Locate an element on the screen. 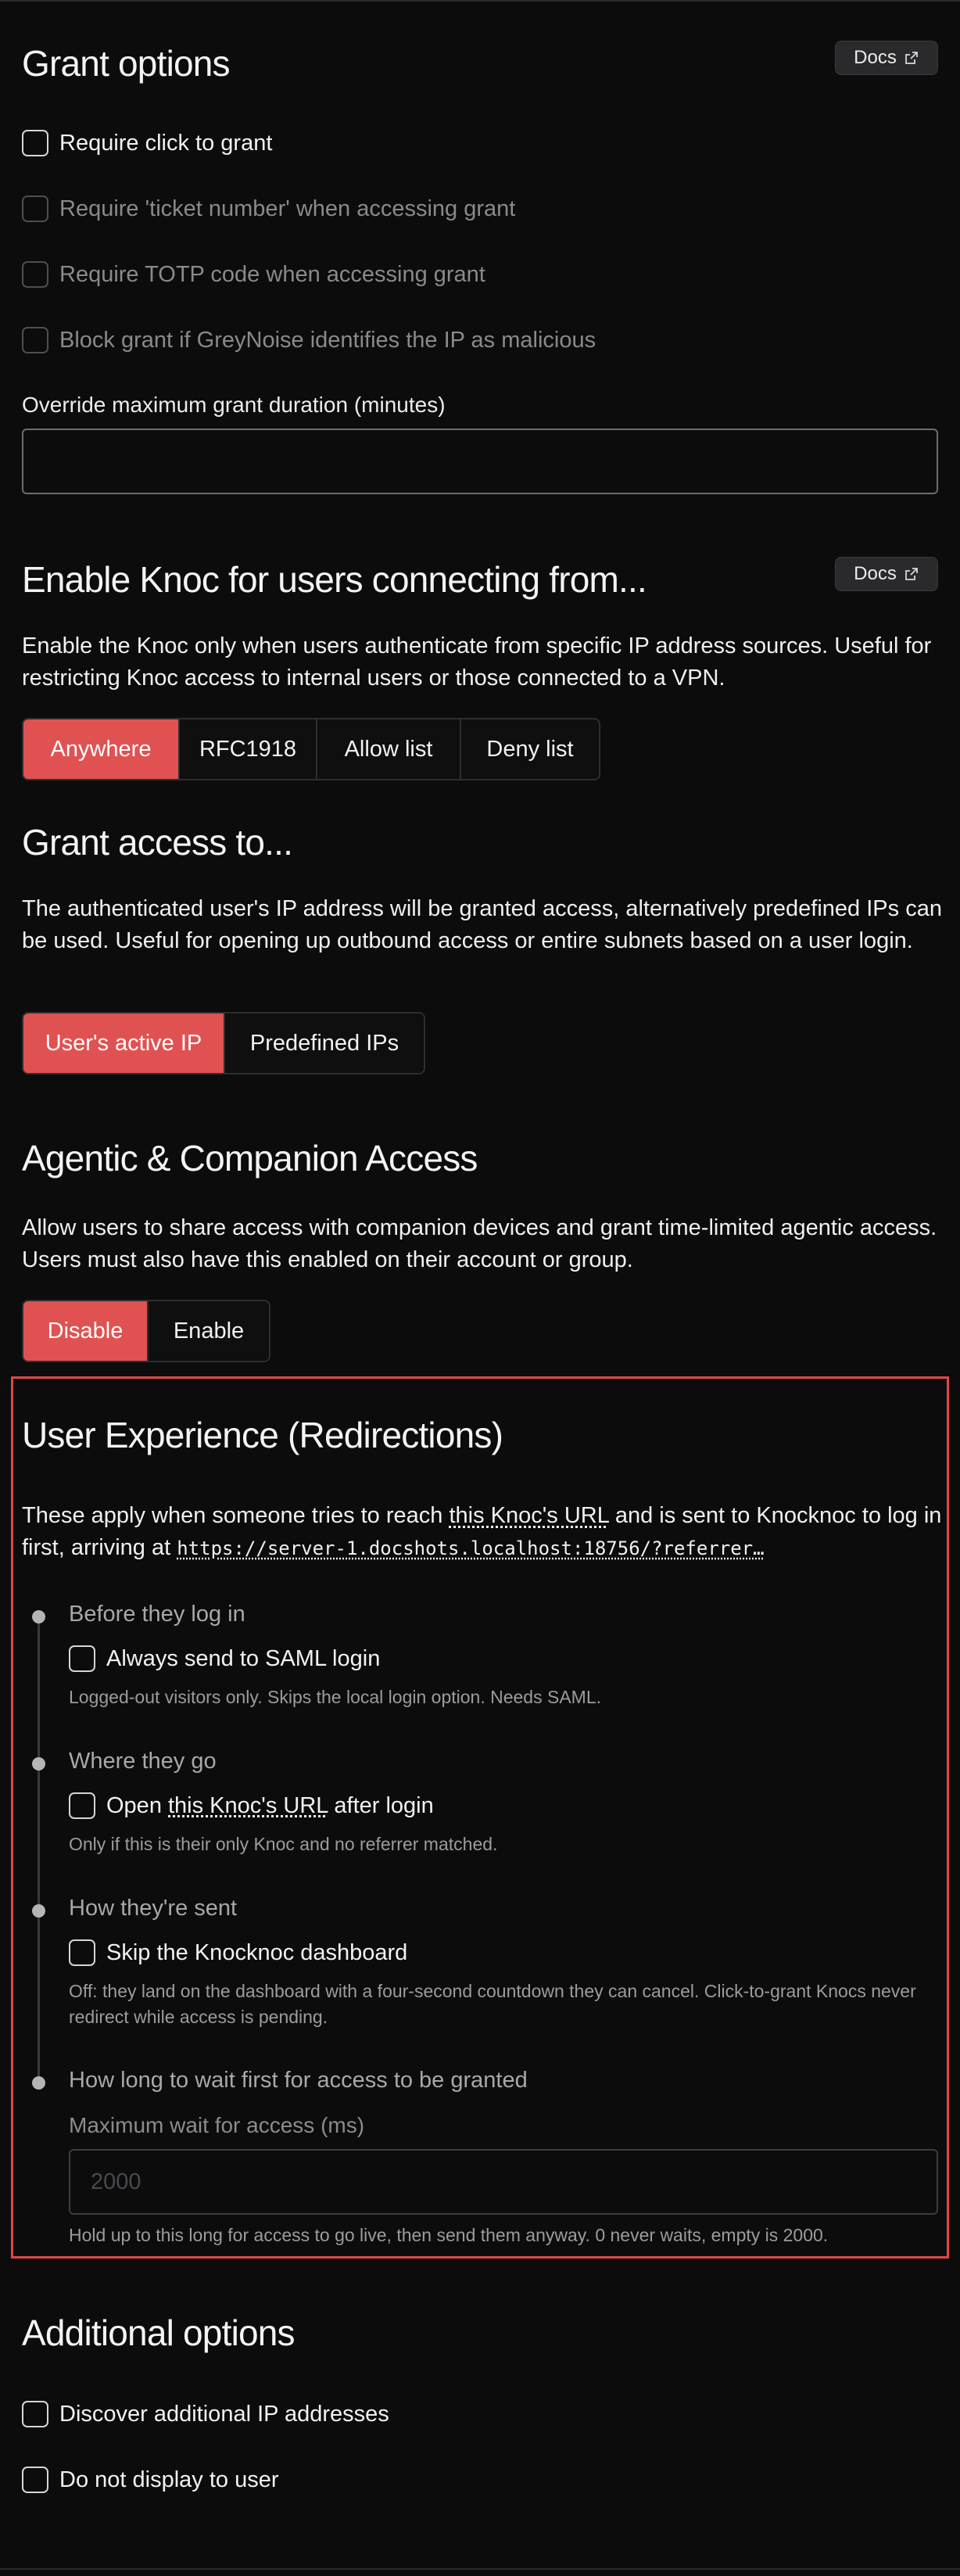 The height and width of the screenshot is (2576, 960). enable-knoc-source-selector: Anywhere RFC1918 Allow list Deny list is located at coordinates (311, 749).